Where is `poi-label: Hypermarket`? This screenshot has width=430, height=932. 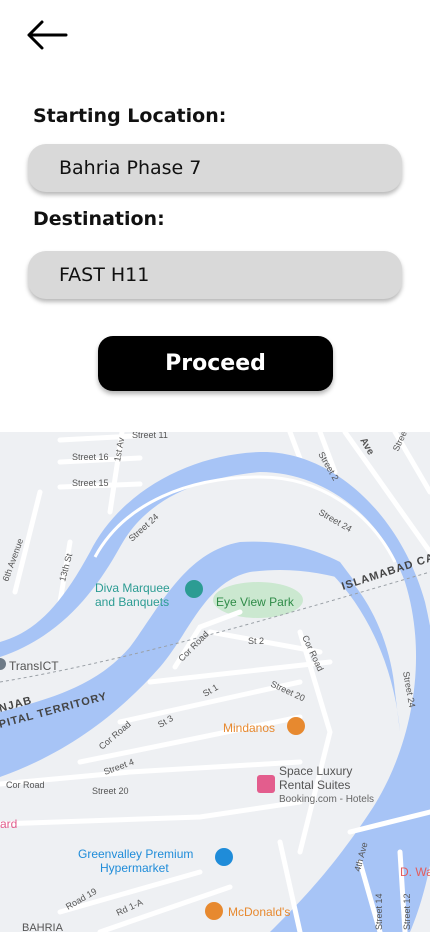 poi-label: Hypermarket is located at coordinates (134, 868).